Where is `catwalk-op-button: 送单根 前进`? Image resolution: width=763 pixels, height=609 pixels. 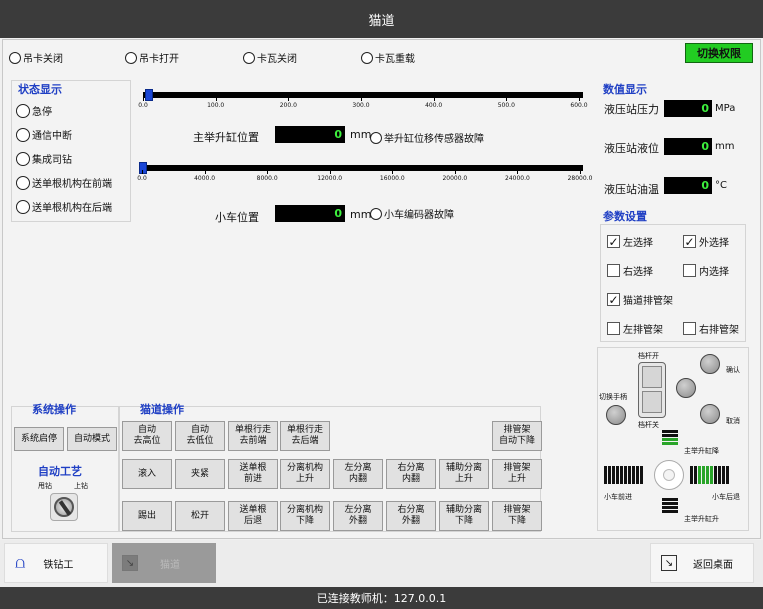
catwalk-op-button: 送单根 前进 is located at coordinates (253, 474).